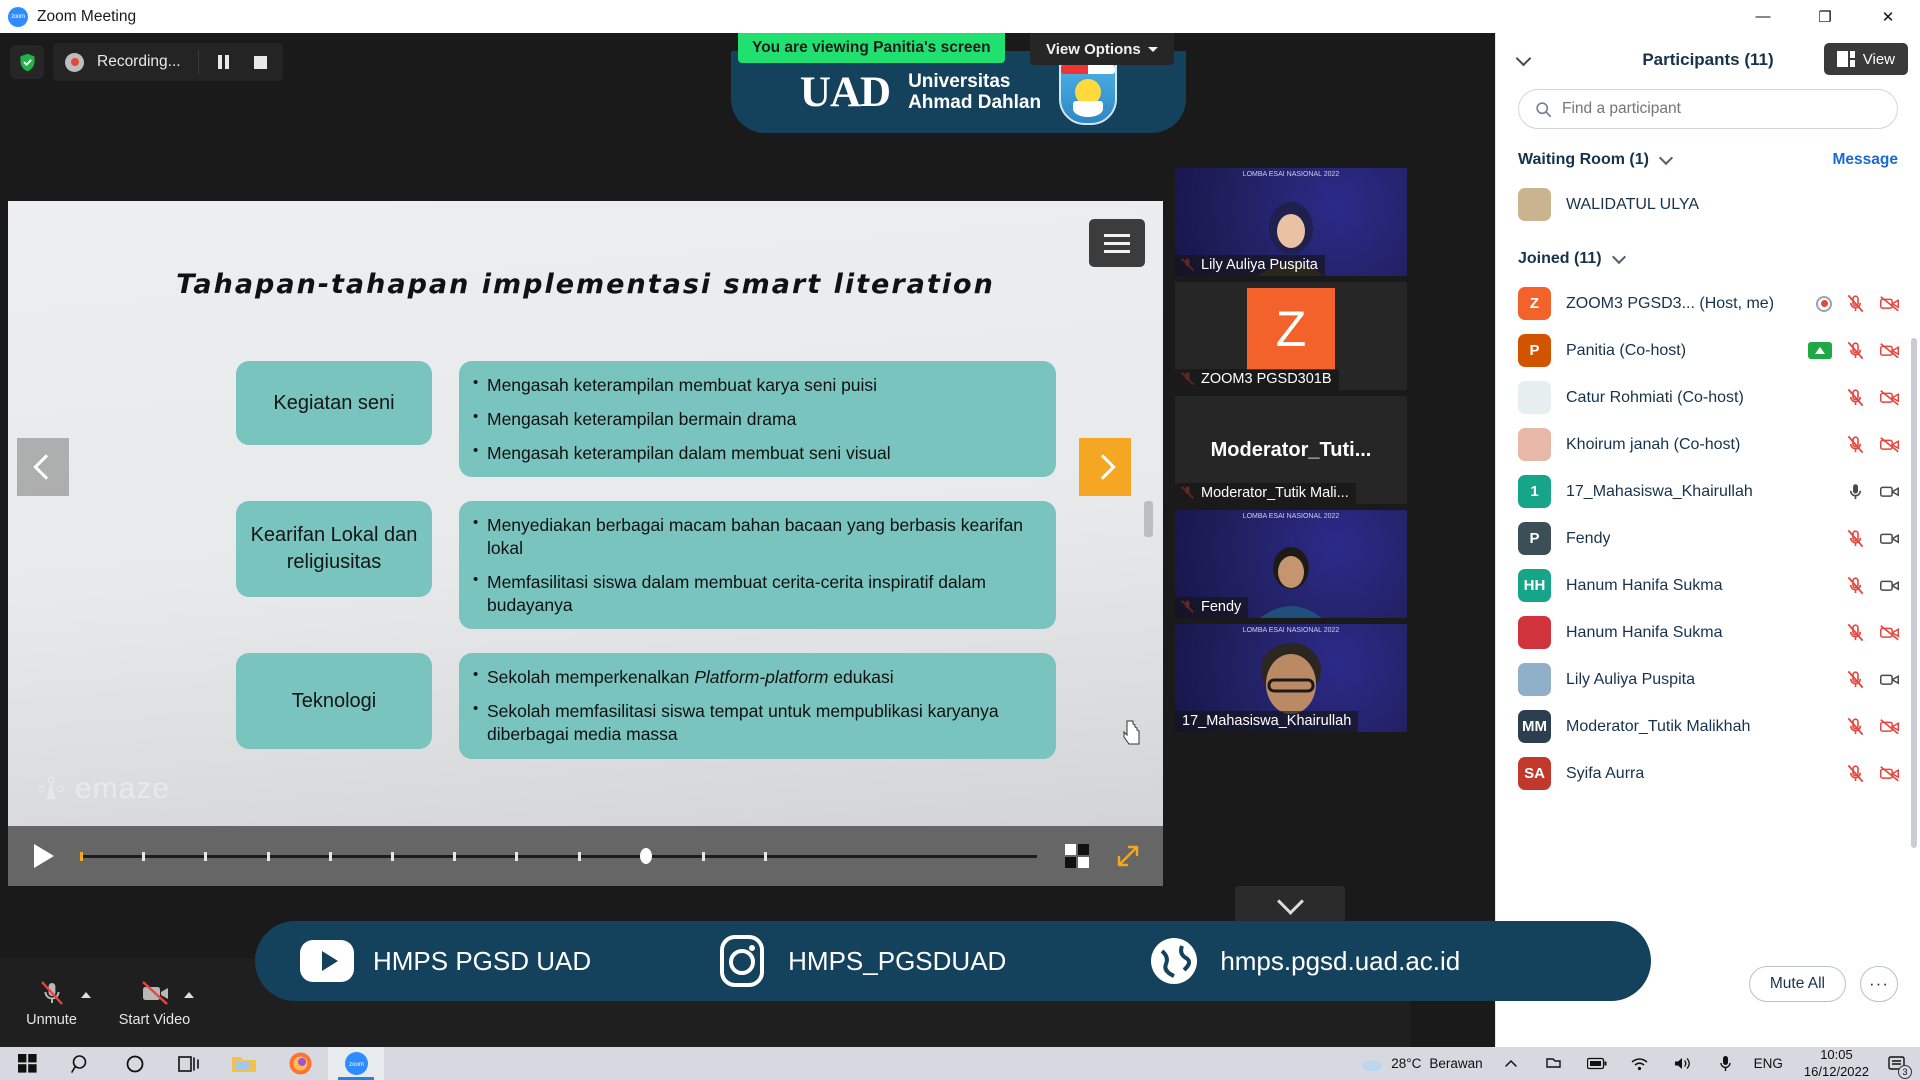  Describe the element at coordinates (1708, 397) in the screenshot. I see `participant-row: Catur Rohmiati (Co-host)` at that location.